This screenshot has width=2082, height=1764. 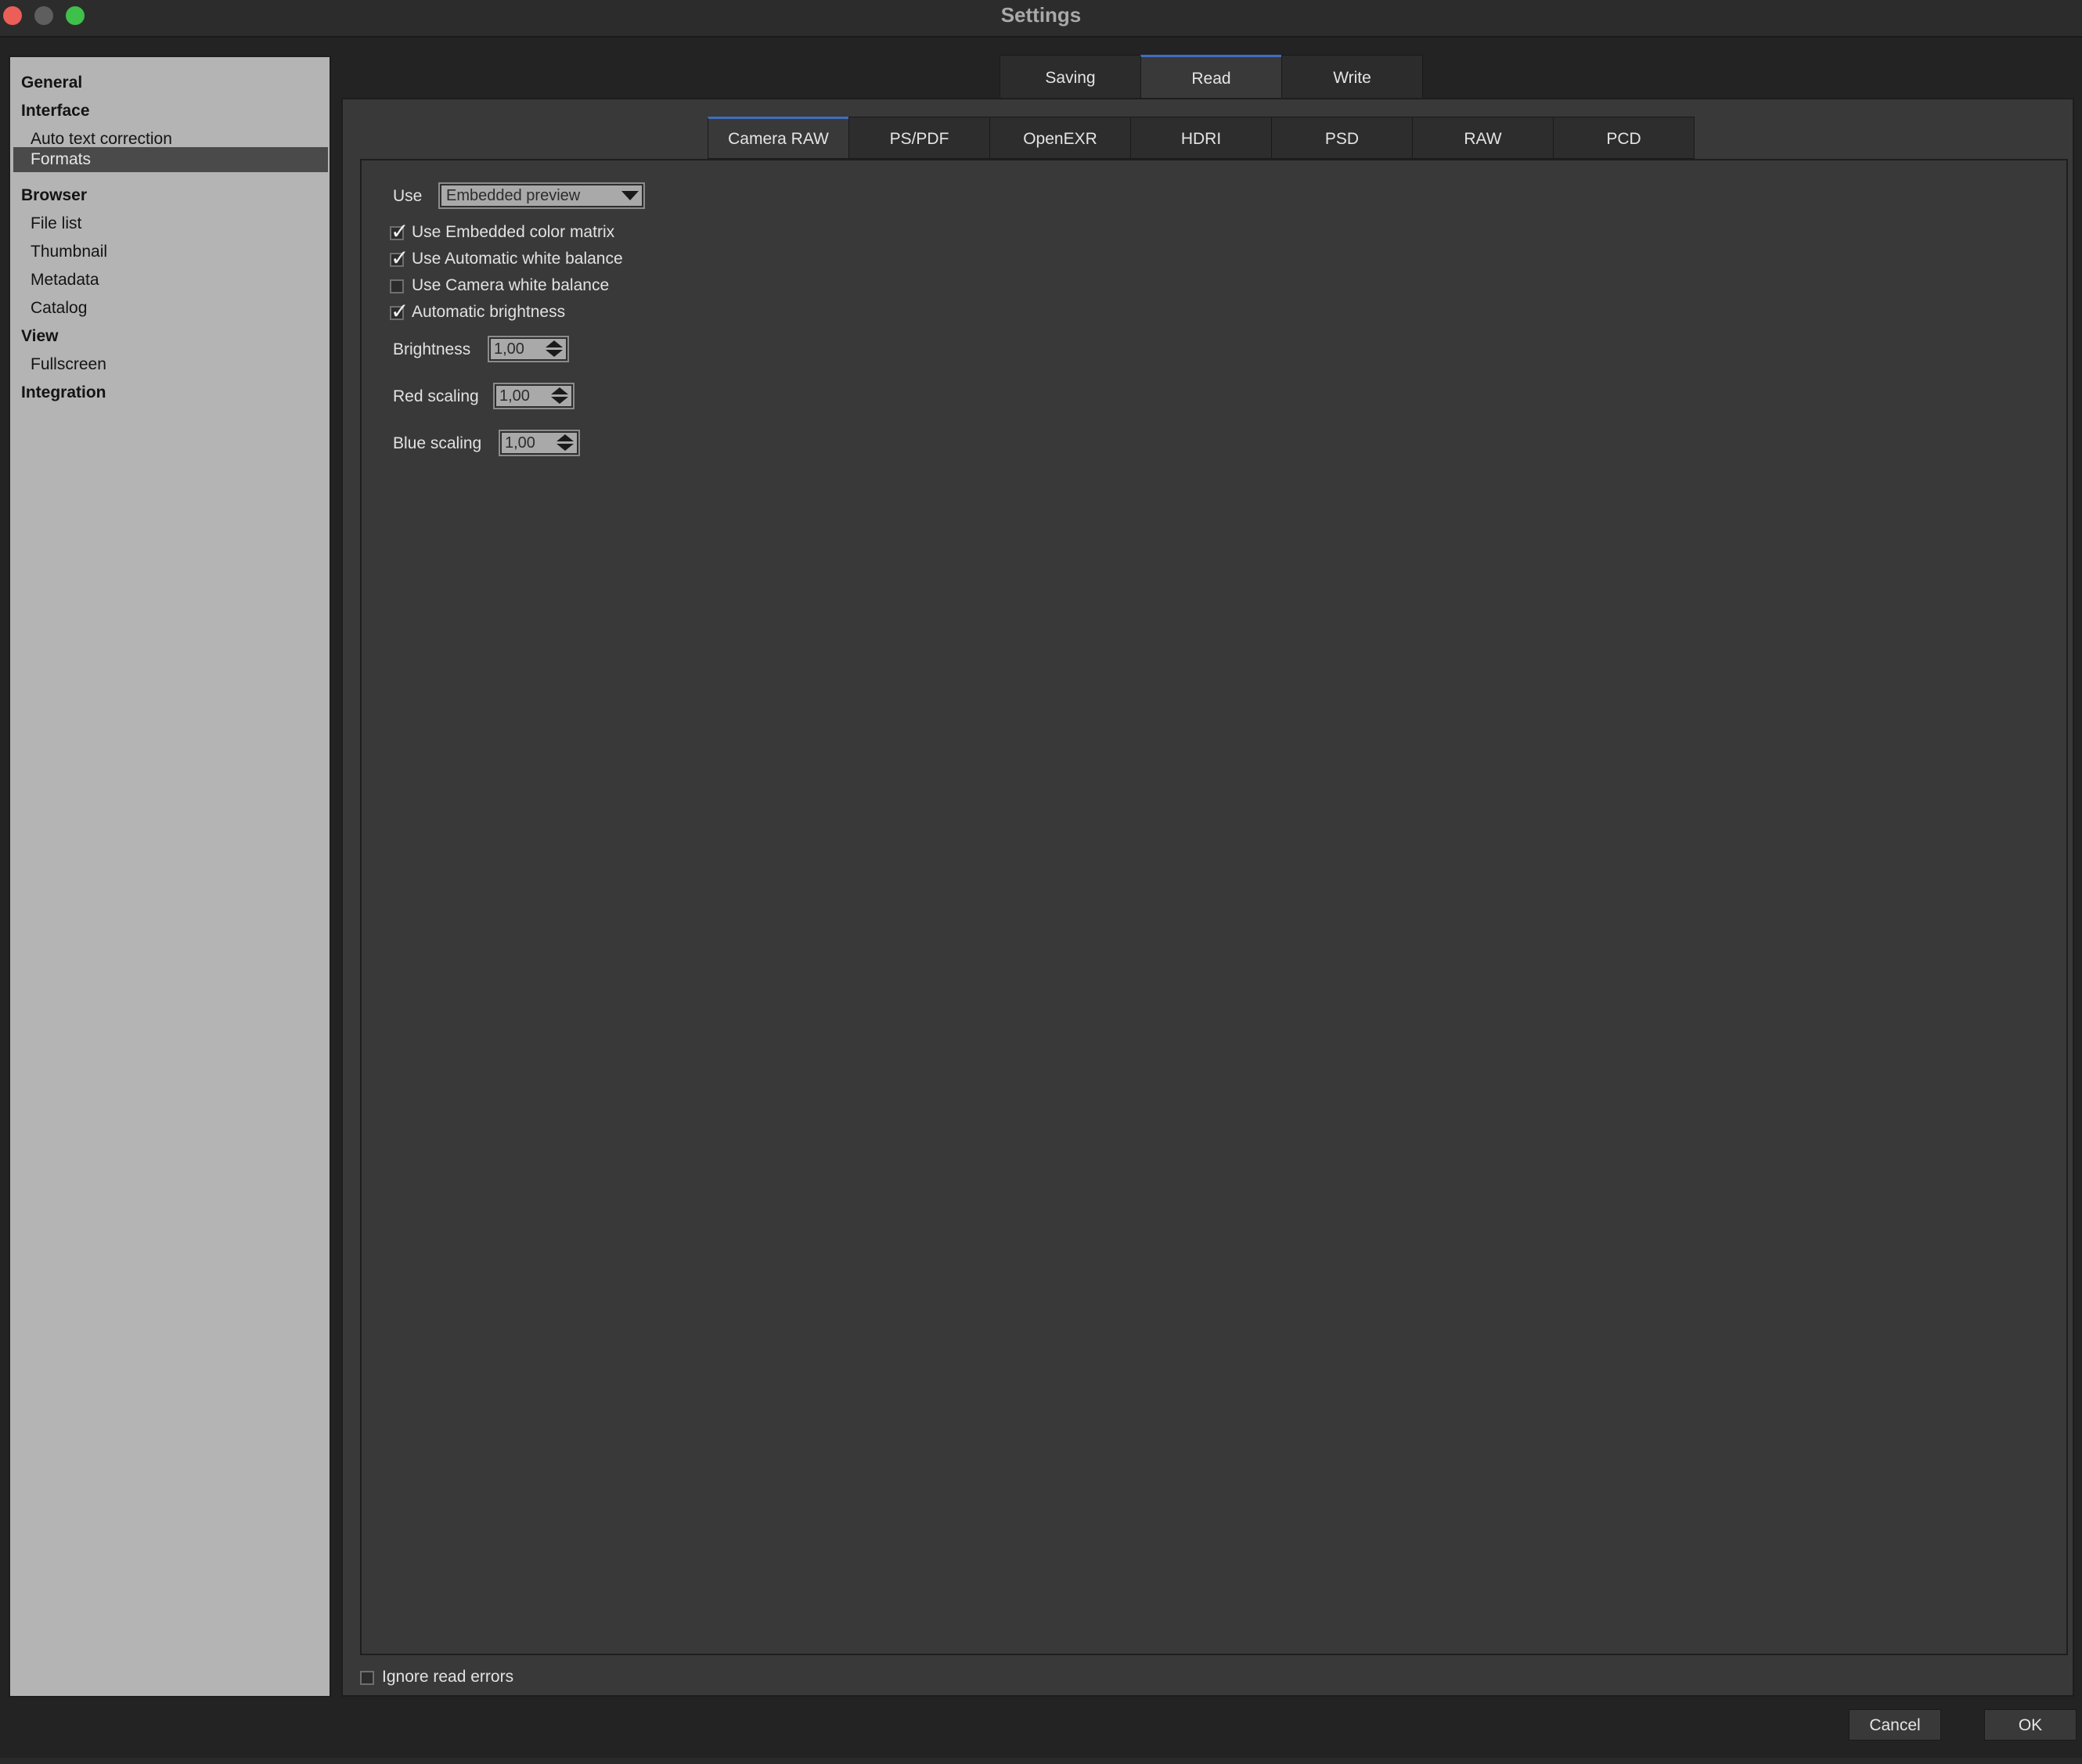 I want to click on sidebar-item-general: General, so click(x=51, y=82).